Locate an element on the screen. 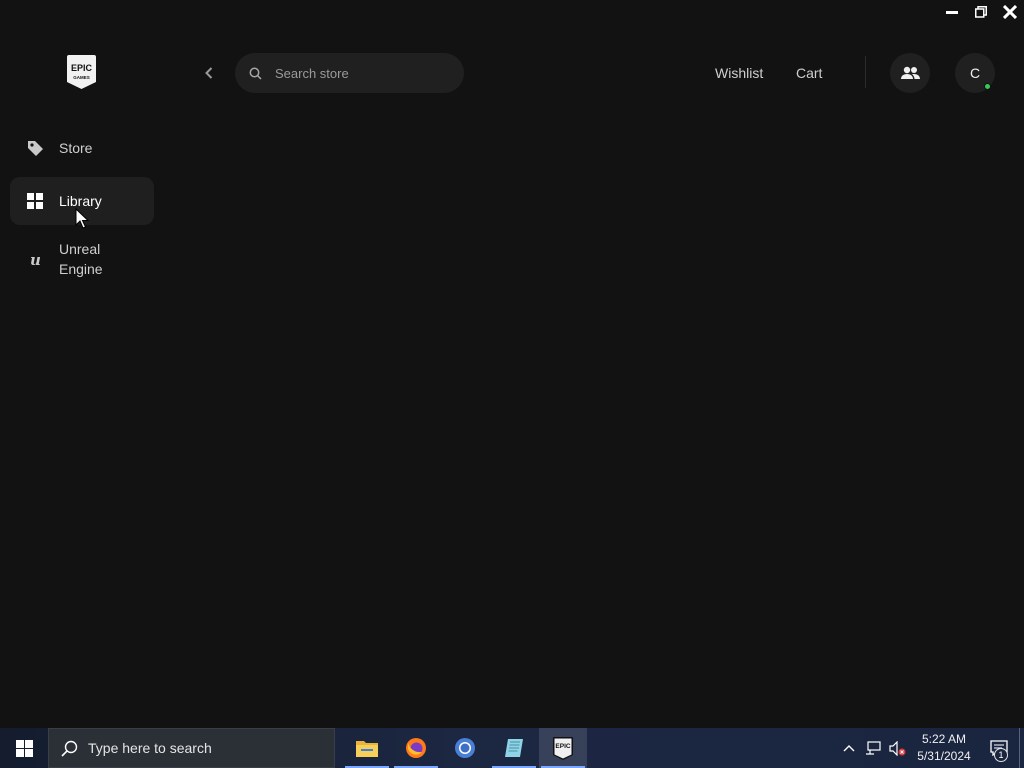 The height and width of the screenshot is (768, 1024). friends-icon is located at coordinates (910, 72).